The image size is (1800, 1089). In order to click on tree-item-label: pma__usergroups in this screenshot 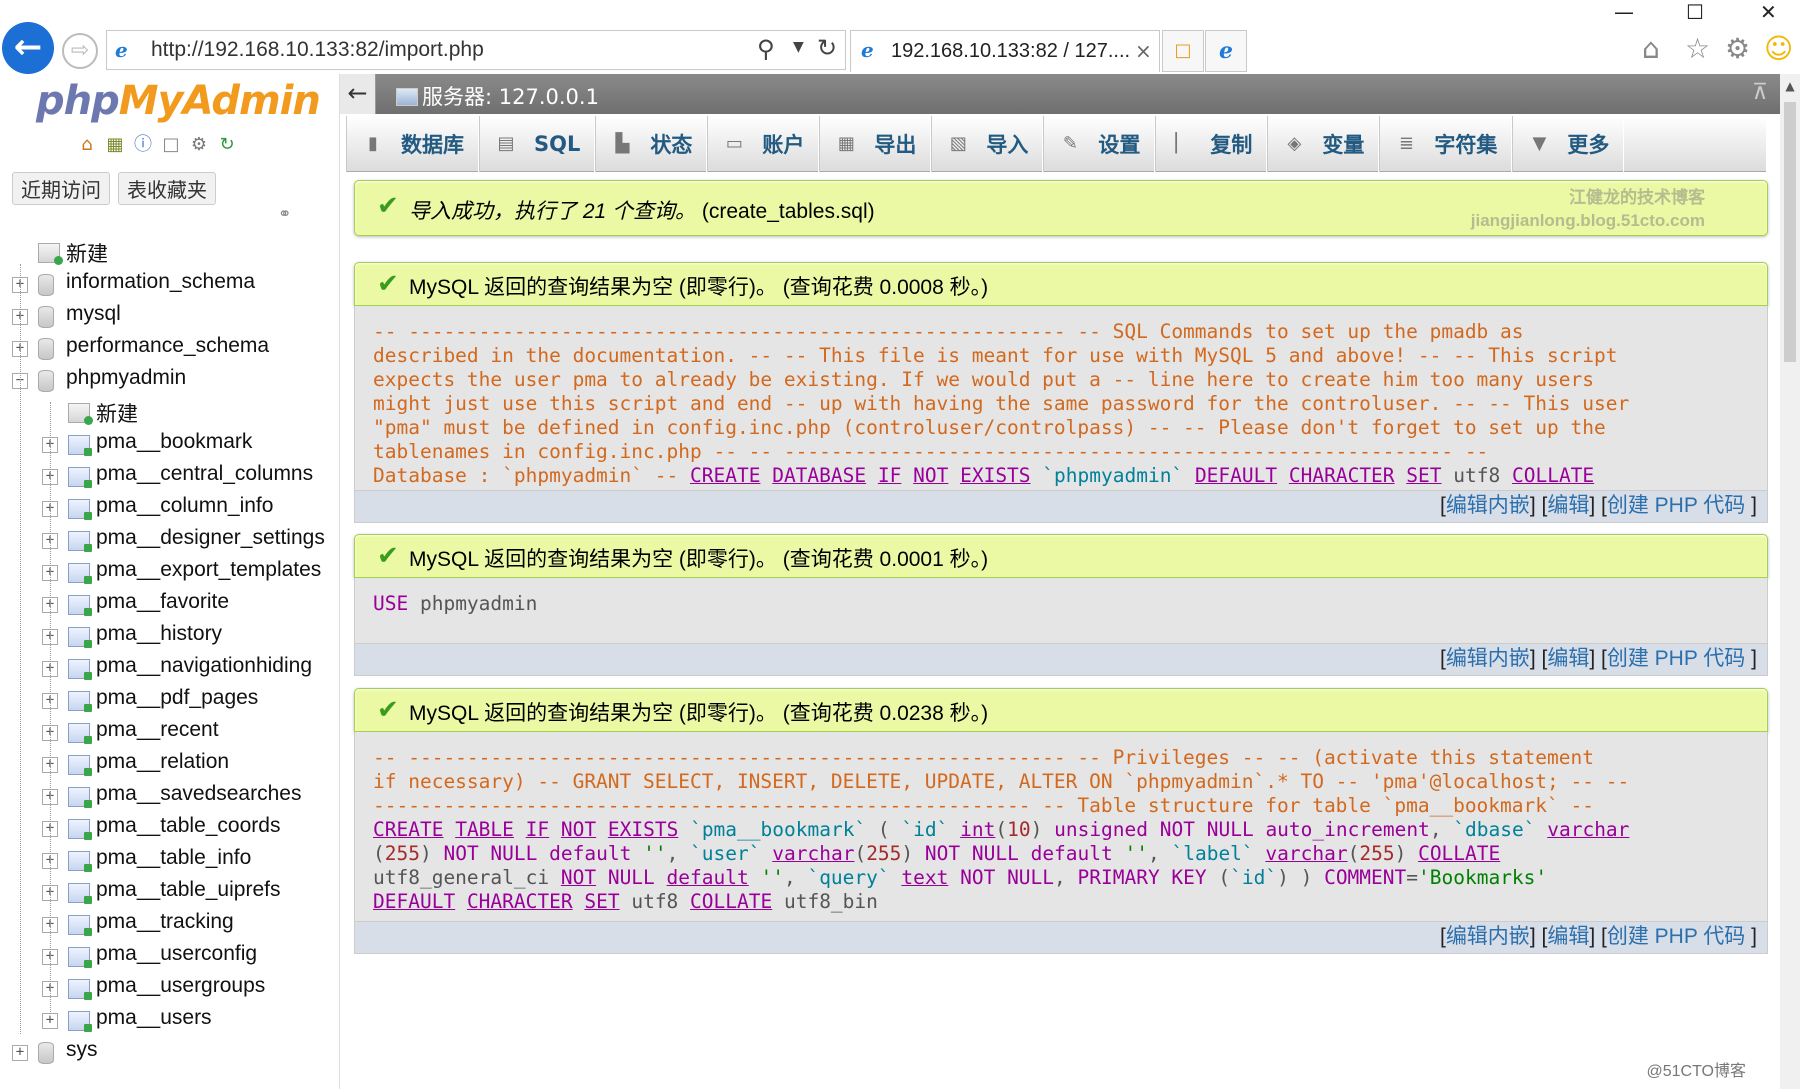, I will do `click(180, 986)`.